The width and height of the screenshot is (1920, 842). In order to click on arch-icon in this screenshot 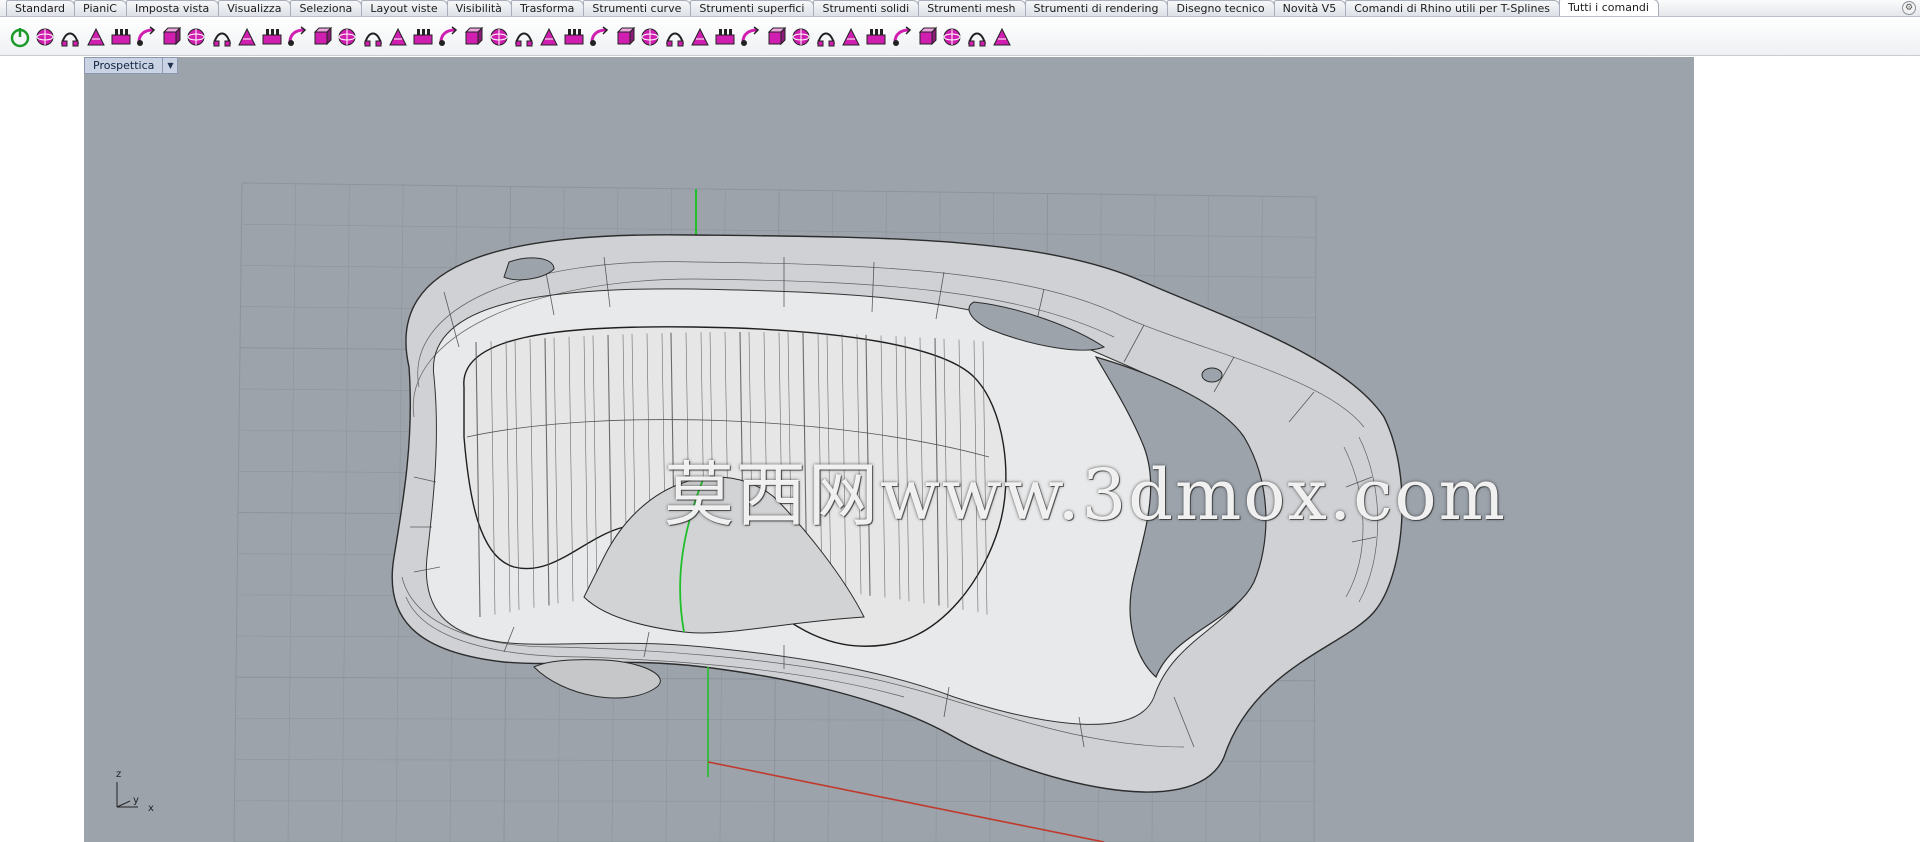, I will do `click(272, 37)`.